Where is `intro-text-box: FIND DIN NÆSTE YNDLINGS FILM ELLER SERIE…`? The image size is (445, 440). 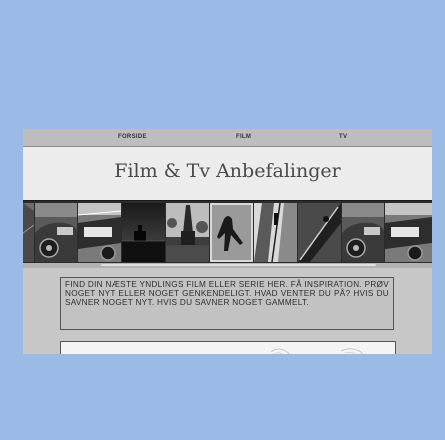
intro-text-box: FIND DIN NÆSTE YNDLINGS FILM ELLER SERIE… is located at coordinates (227, 303).